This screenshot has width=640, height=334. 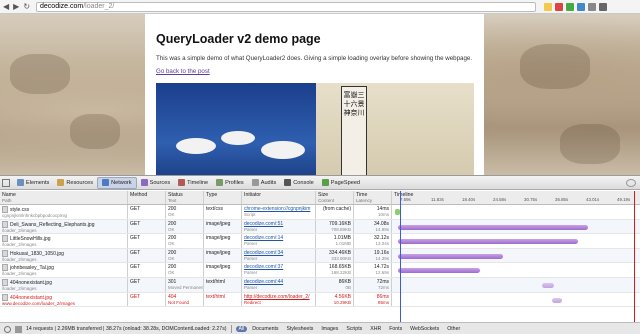 What do you see at coordinates (424, 329) in the screenshot?
I see `filter-websockets: WebSockets` at bounding box center [424, 329].